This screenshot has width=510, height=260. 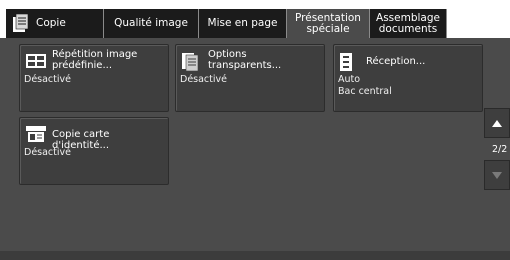 What do you see at coordinates (36, 61) in the screenshot?
I see `repeat-image-icon` at bounding box center [36, 61].